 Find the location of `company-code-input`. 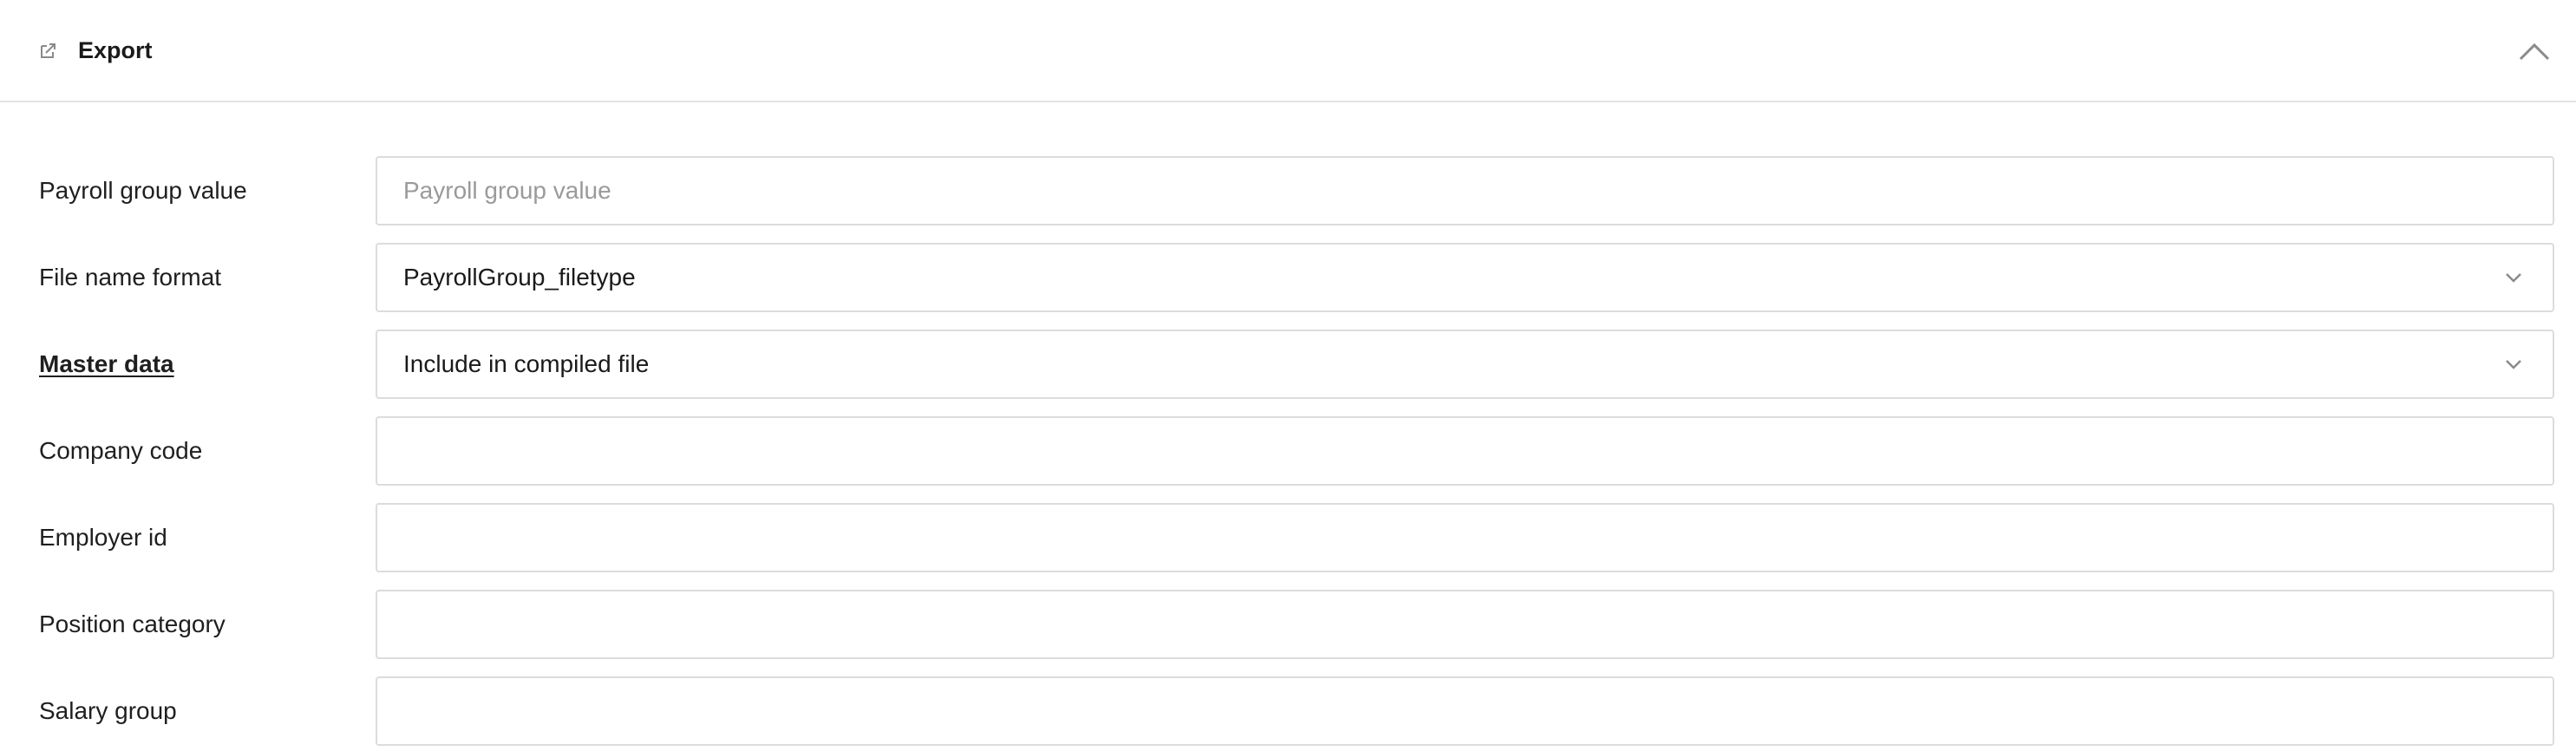

company-code-input is located at coordinates (1465, 451).